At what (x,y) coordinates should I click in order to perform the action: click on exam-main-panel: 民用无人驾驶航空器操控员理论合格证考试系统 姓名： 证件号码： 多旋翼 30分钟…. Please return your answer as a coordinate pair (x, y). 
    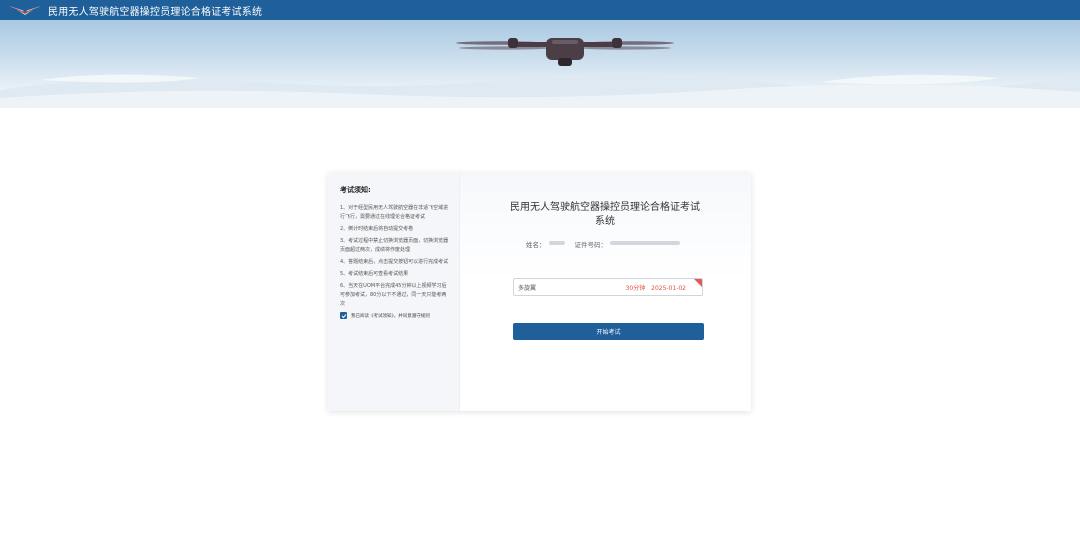
    Looking at the image, I should click on (605, 292).